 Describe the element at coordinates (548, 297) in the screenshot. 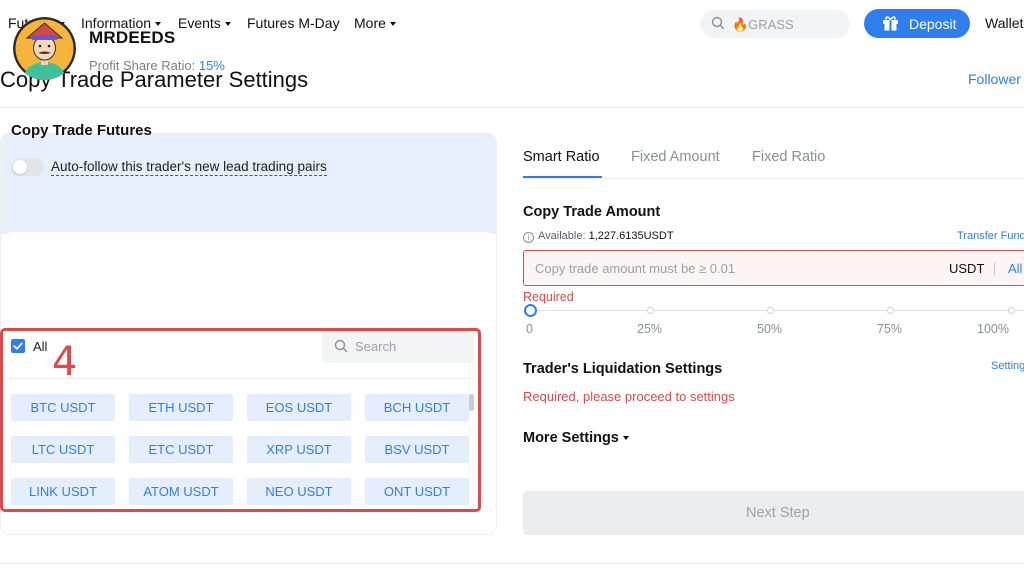

I see `amount-required-error: Required` at that location.